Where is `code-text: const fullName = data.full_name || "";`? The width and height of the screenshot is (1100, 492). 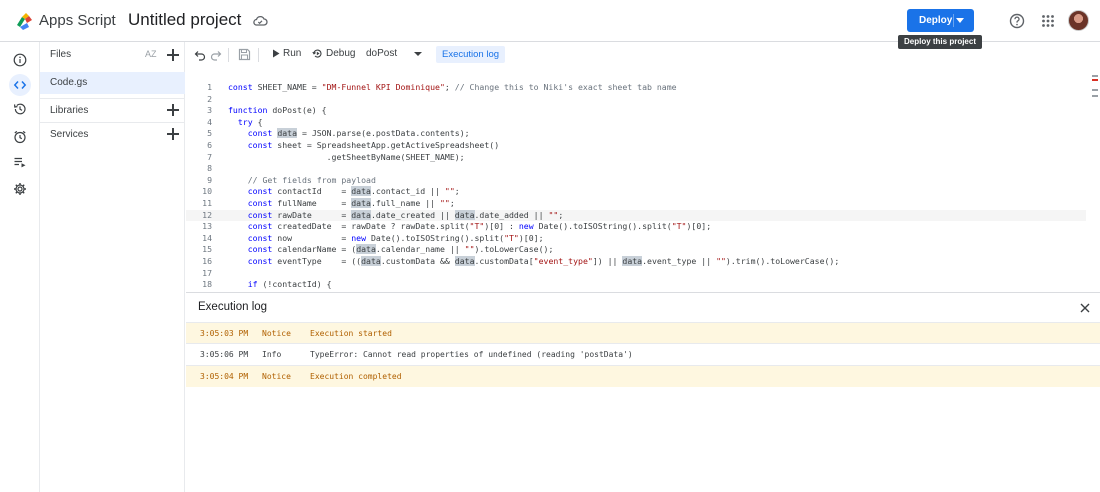 code-text: const fullName = data.full_name || ""; is located at coordinates (351, 203).